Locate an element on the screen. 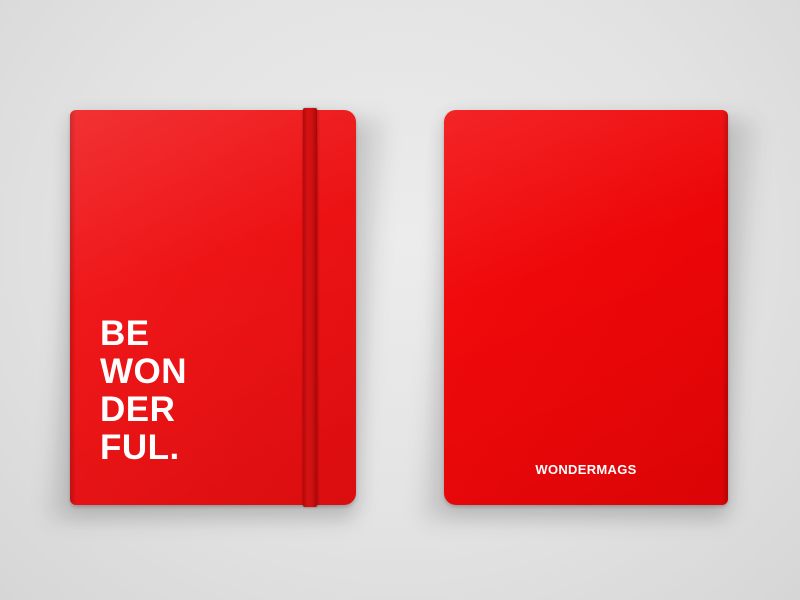  brand-name: WONDERMAGS is located at coordinates (586, 469).